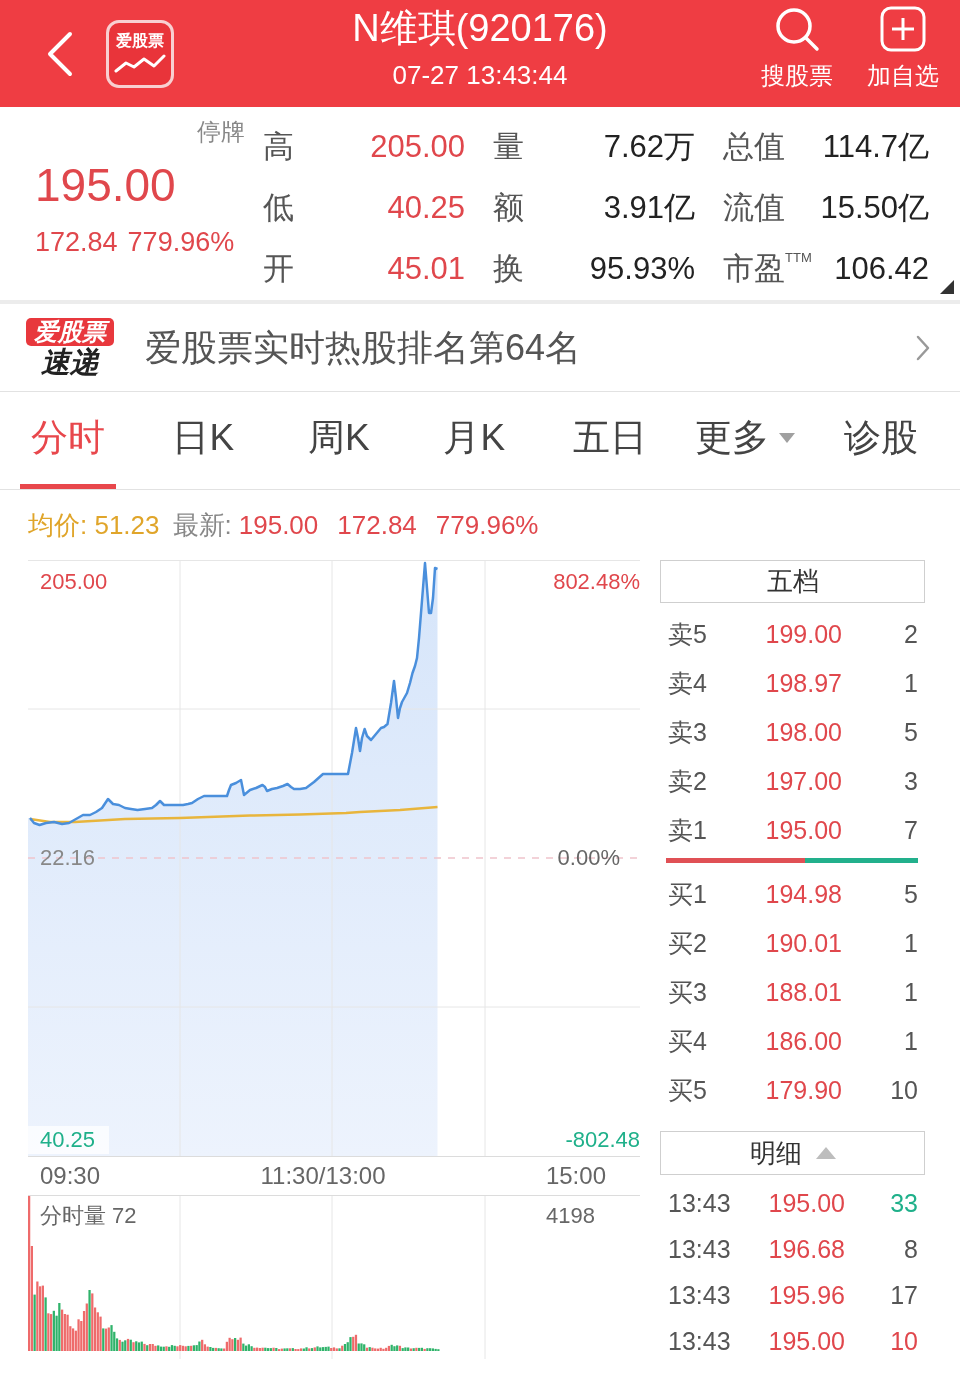 This screenshot has height=1383, width=960. Describe the element at coordinates (803, 943) in the screenshot. I see `bid-price: 190.01` at that location.